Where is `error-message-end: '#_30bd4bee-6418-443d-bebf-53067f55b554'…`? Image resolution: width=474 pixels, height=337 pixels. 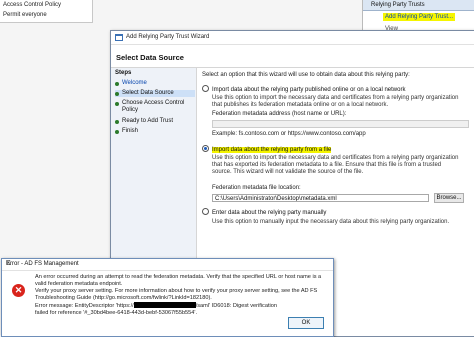 error-message-end: '#_30bd4bee-6418-443d-bebf-53067f55b554'… is located at coordinates (140, 312).